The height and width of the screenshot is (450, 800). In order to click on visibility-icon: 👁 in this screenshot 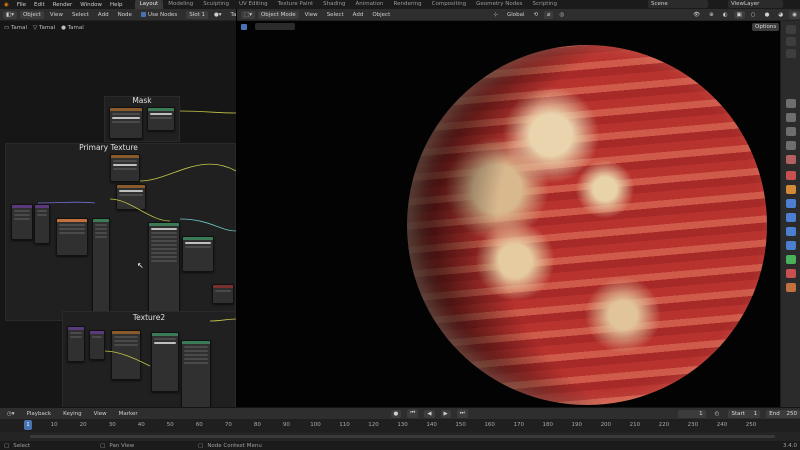, I will do `click(696, 15)`.